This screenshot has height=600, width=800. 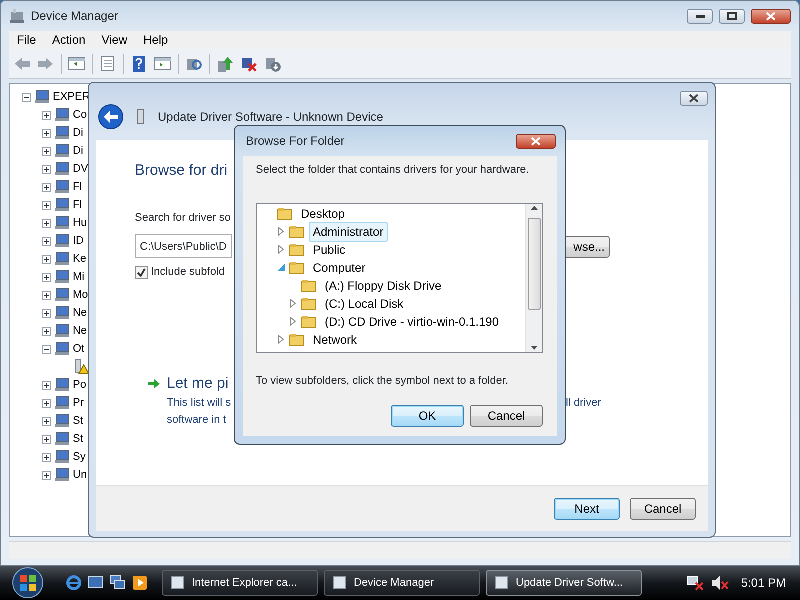 What do you see at coordinates (364, 304) in the screenshot?
I see `folder-item: (C:) Local Disk` at bounding box center [364, 304].